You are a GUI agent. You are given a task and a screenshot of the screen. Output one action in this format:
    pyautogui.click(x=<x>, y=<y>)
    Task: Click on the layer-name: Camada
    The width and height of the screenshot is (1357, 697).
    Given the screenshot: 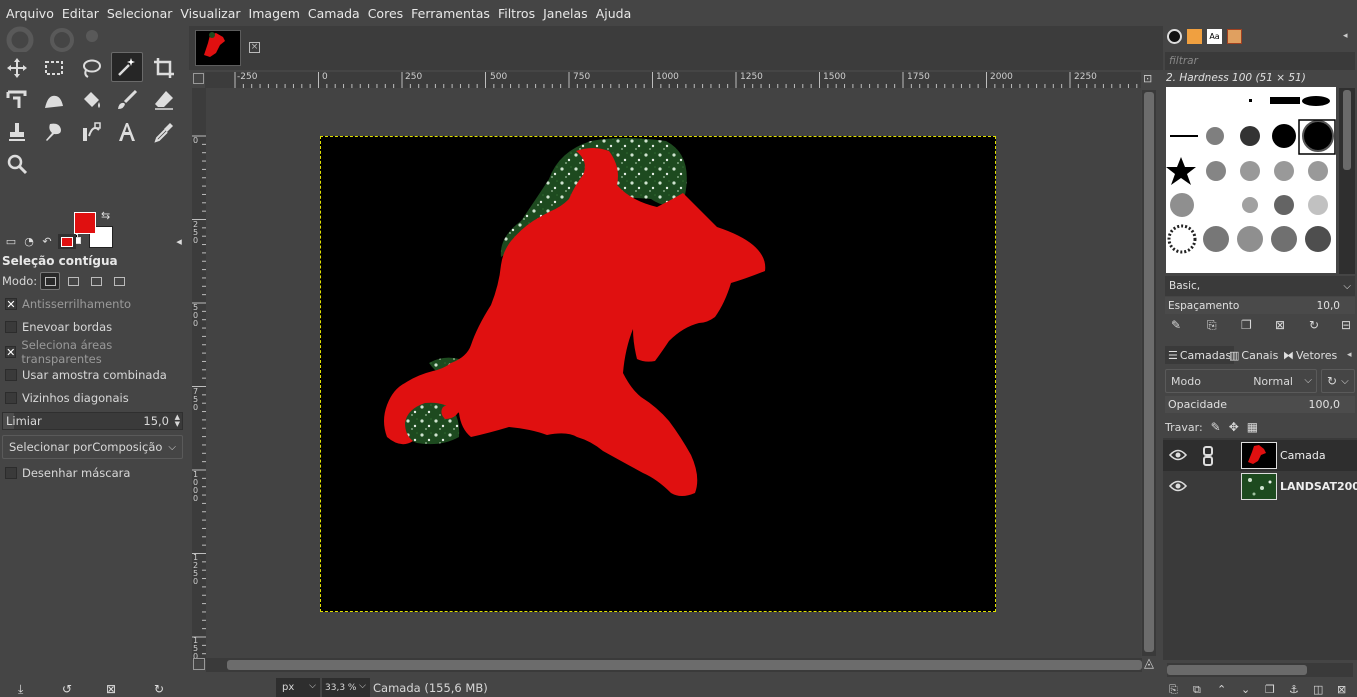 What is the action you would take?
    pyautogui.click(x=1303, y=455)
    